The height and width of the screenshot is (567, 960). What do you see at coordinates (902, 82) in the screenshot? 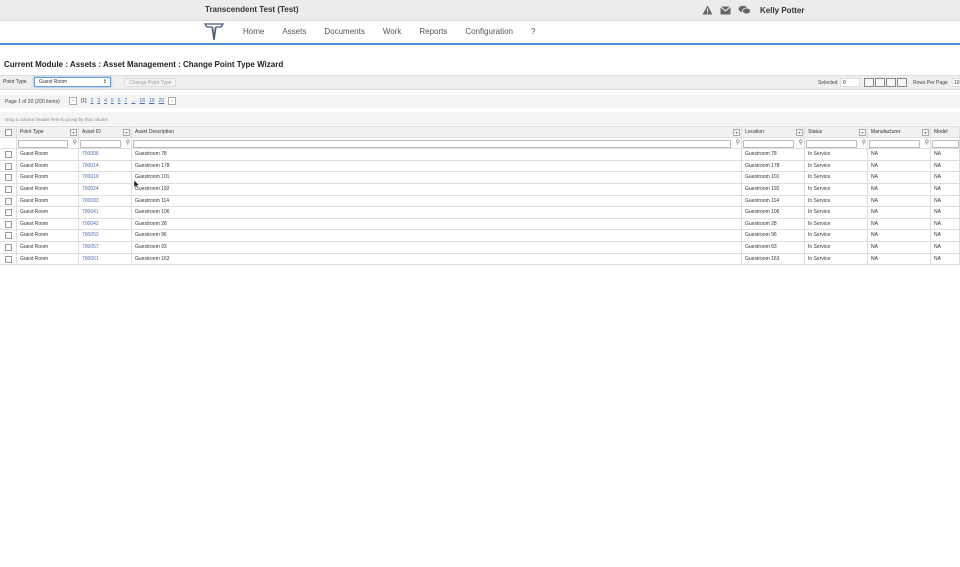
I see `print-icon` at bounding box center [902, 82].